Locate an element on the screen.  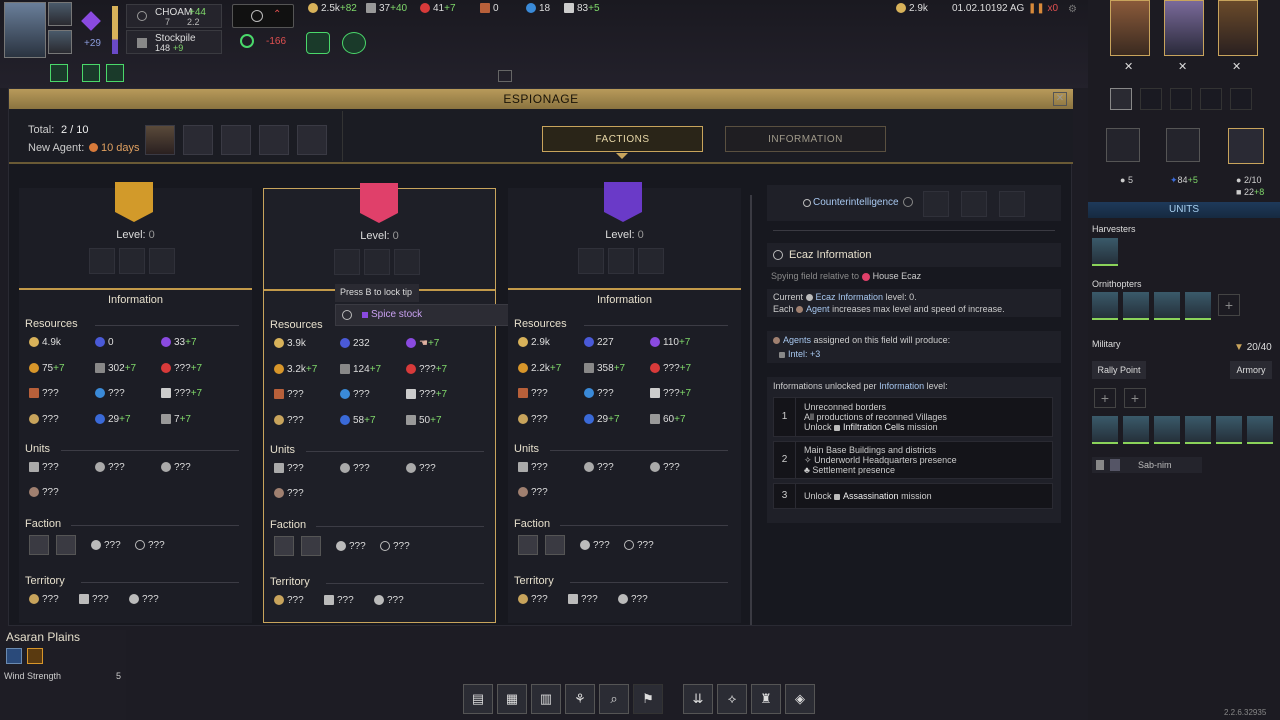
resource-landsraad: 83+5 is located at coordinates (582, 8).